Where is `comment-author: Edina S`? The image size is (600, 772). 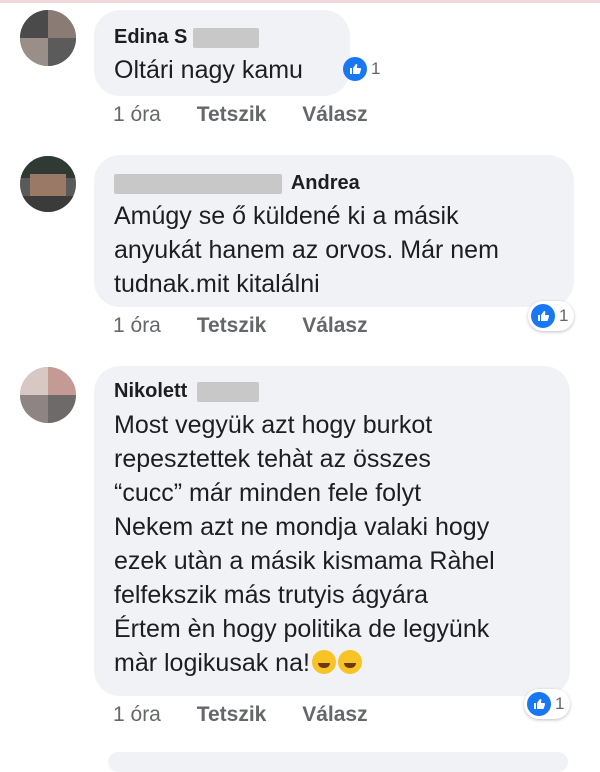 comment-author: Edina S is located at coordinates (186, 37).